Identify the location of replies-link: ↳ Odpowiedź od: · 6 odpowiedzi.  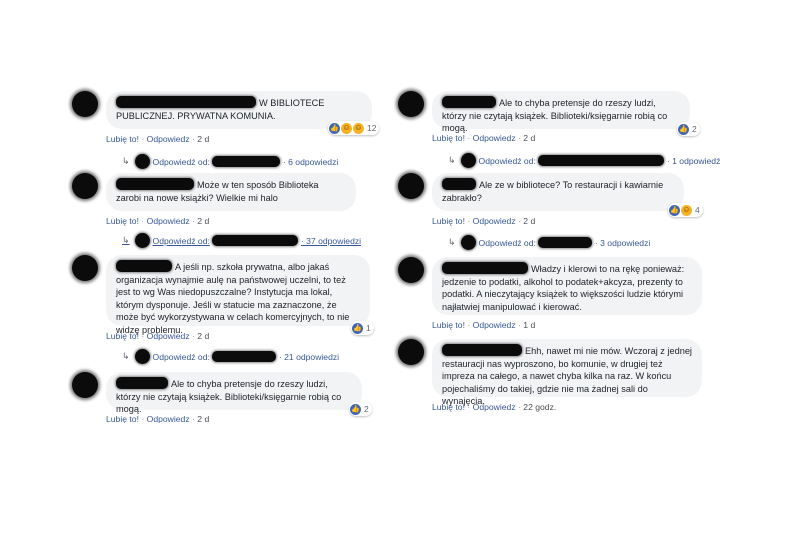
(230, 161).